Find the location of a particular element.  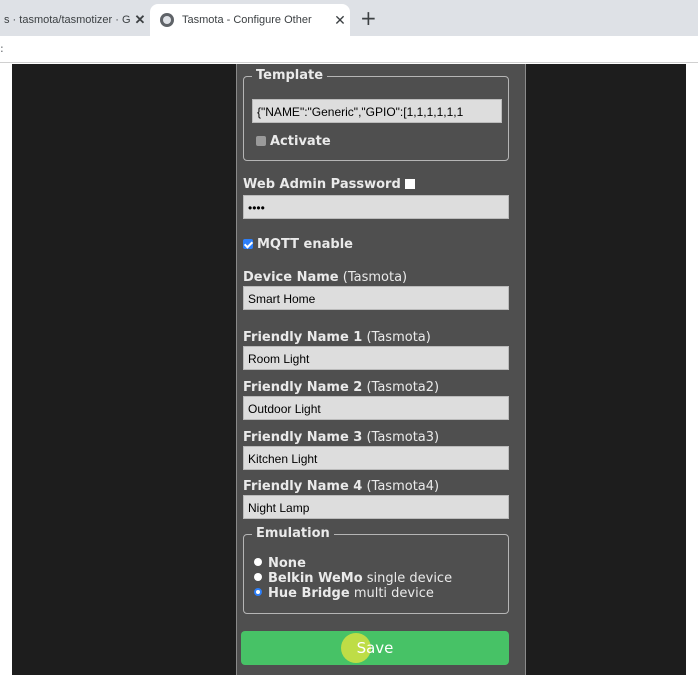

radio-hue-bridge: Hue Bridge multi device is located at coordinates (344, 594).